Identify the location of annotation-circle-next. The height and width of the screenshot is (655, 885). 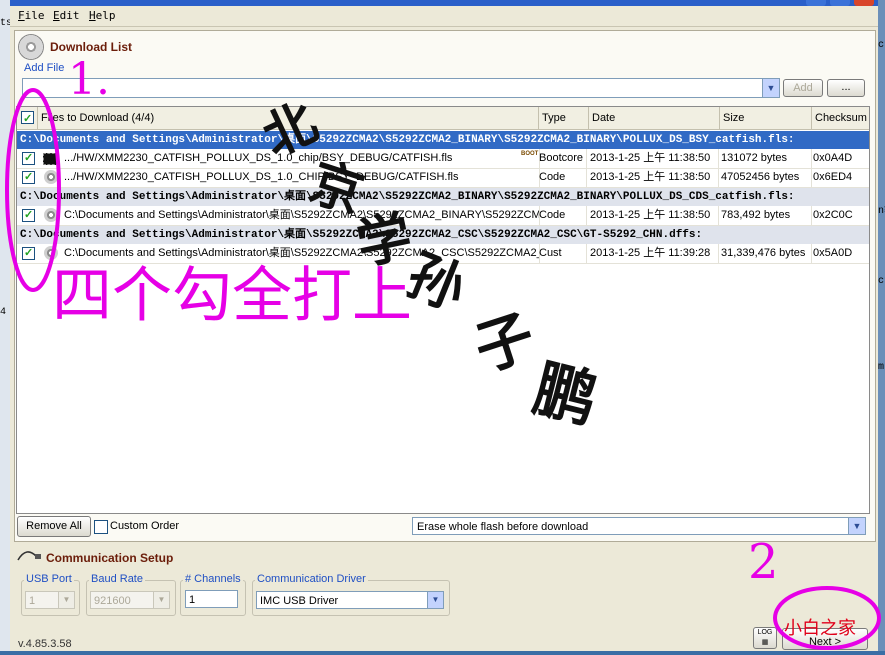
(827, 618).